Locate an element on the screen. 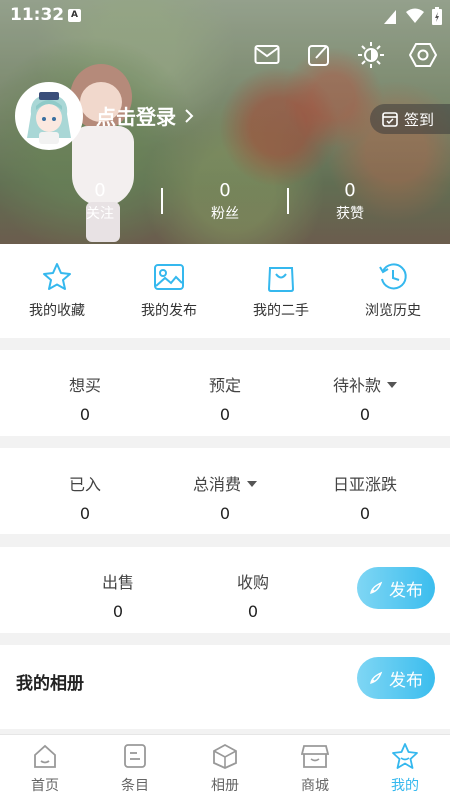 The height and width of the screenshot is (800, 450). edit-icon is located at coordinates (319, 55).